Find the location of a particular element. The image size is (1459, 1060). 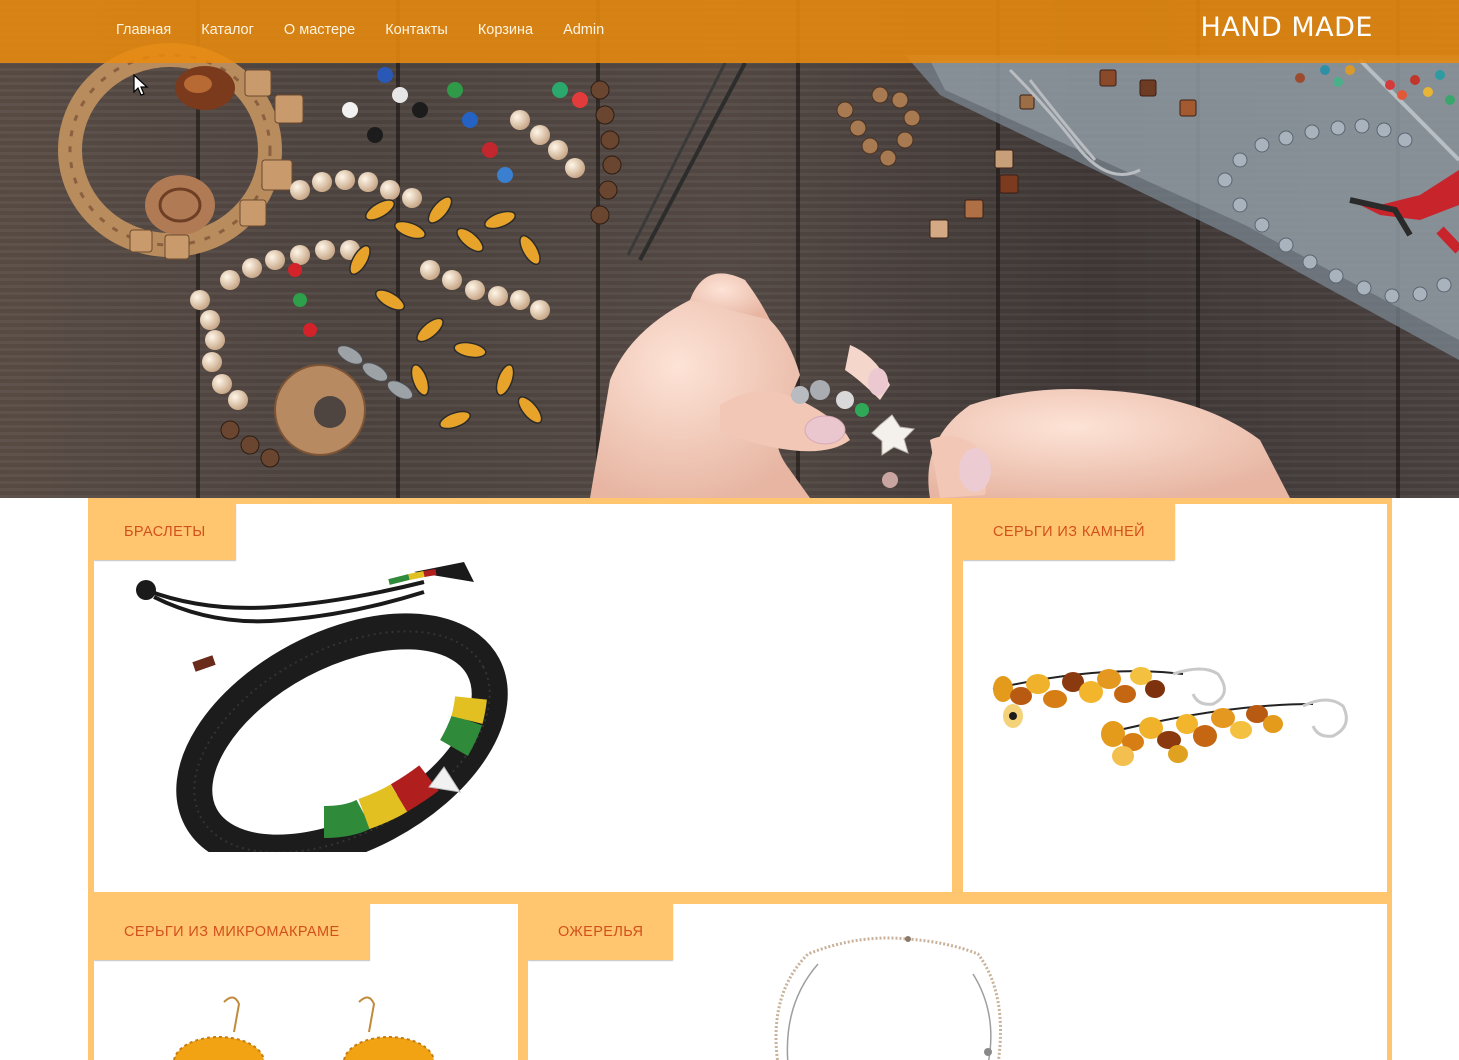

nav-item-cart: Корзина is located at coordinates (505, 31).